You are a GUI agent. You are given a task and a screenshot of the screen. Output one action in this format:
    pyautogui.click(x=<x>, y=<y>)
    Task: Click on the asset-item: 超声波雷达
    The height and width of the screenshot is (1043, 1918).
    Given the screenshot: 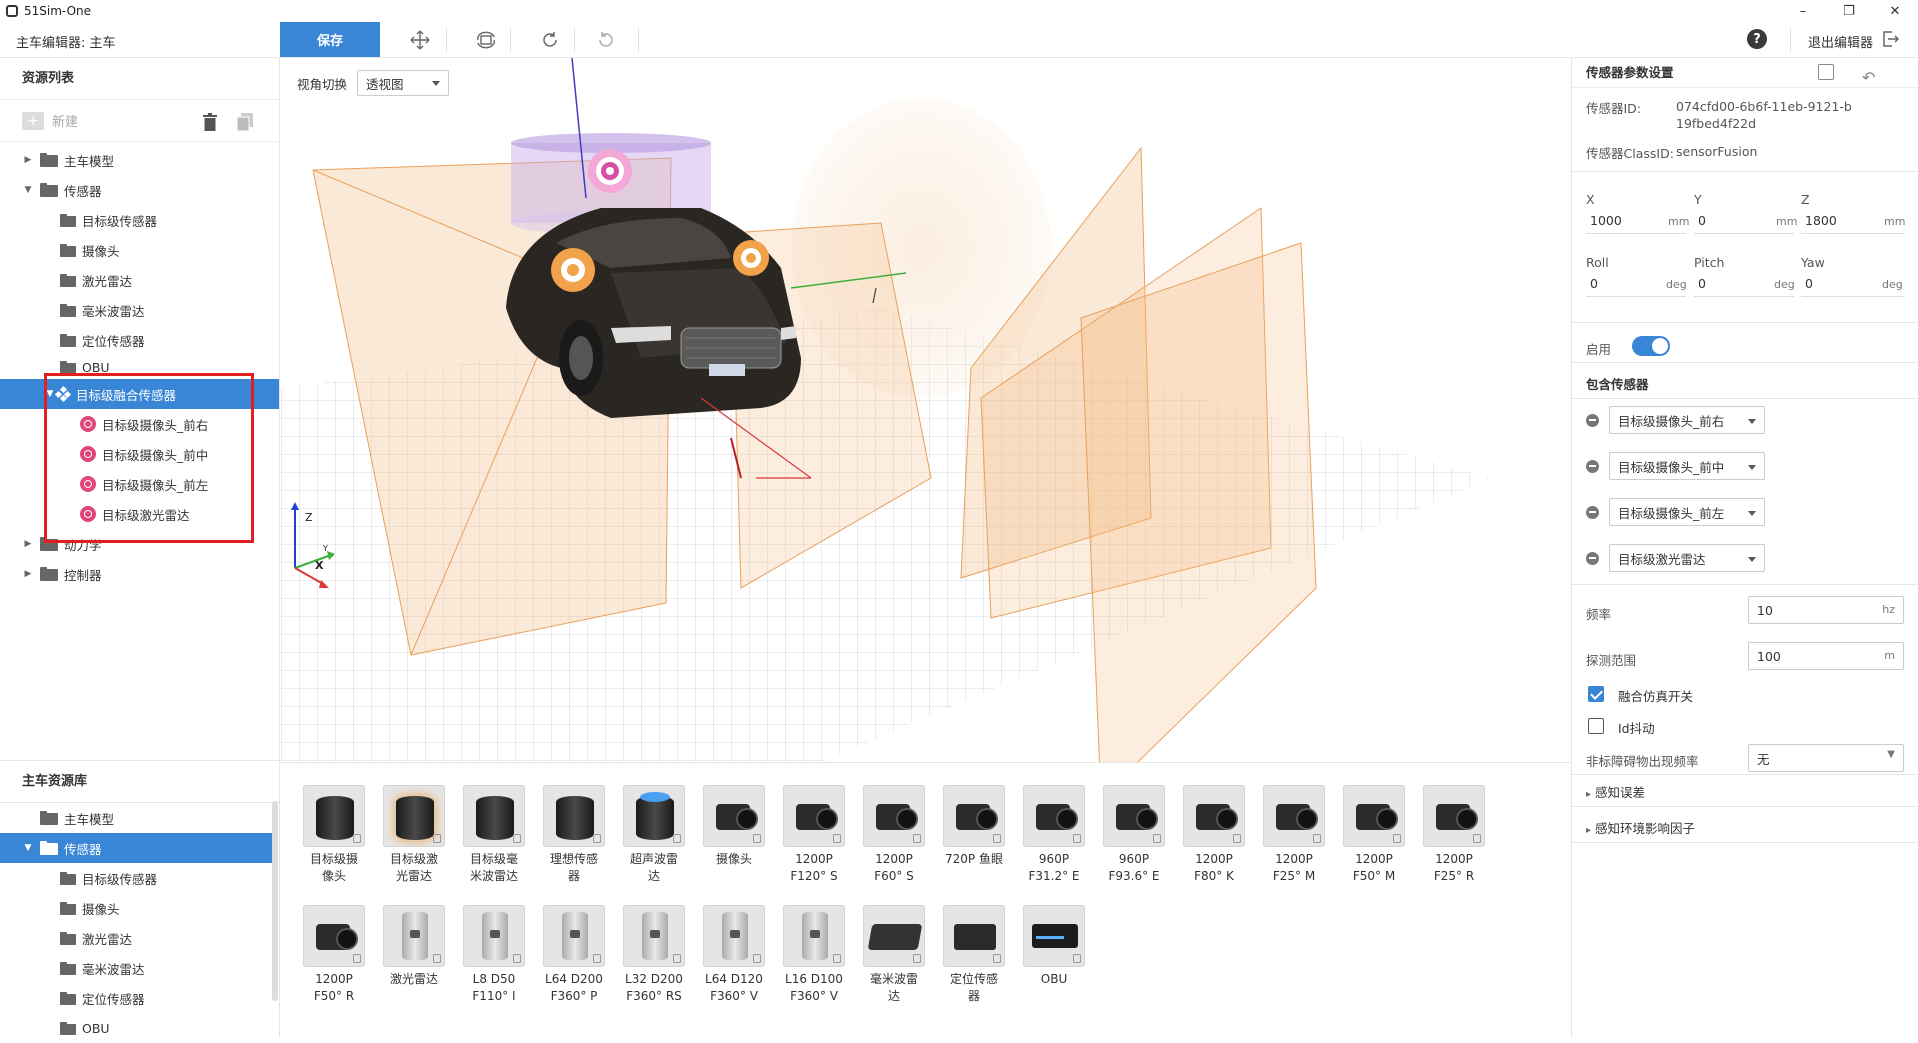 What is the action you would take?
    pyautogui.click(x=654, y=835)
    